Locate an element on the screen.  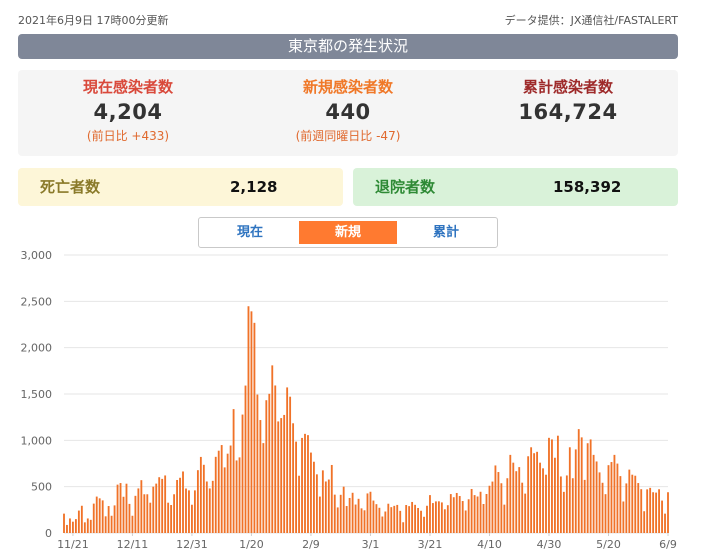
y-tick-label: 1,000 is located at coordinates (37, 440).